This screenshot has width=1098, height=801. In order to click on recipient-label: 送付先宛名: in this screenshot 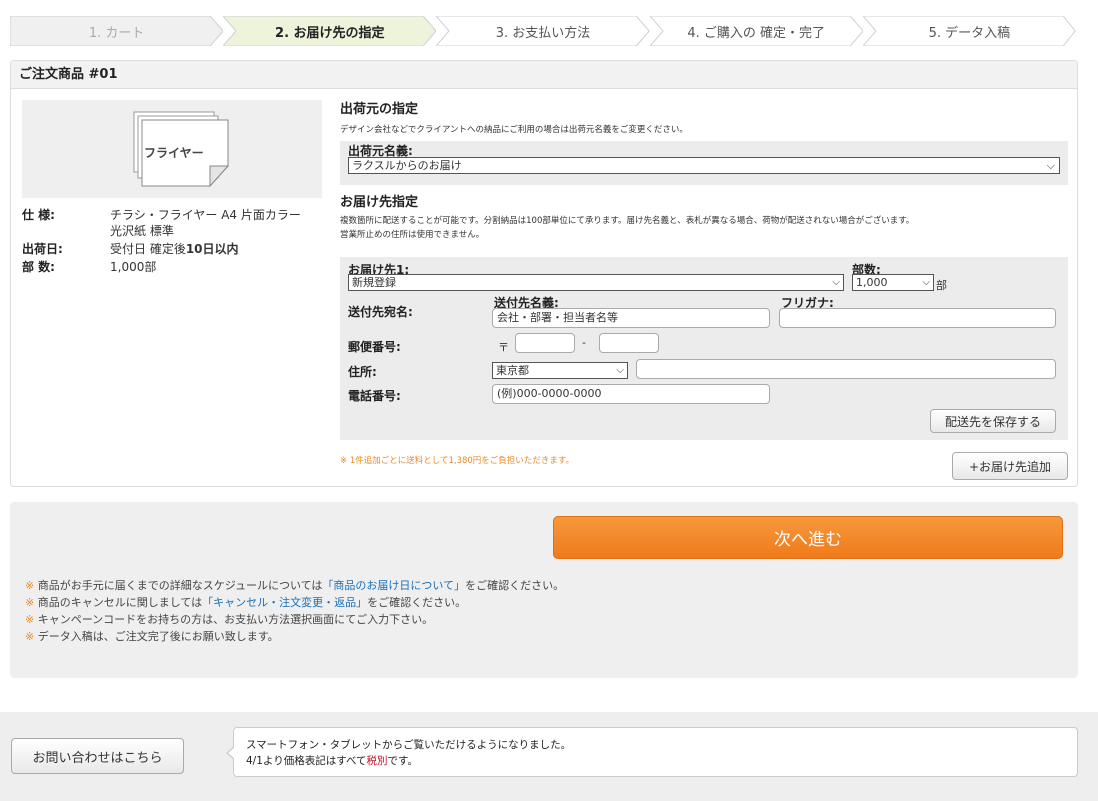, I will do `click(380, 312)`.